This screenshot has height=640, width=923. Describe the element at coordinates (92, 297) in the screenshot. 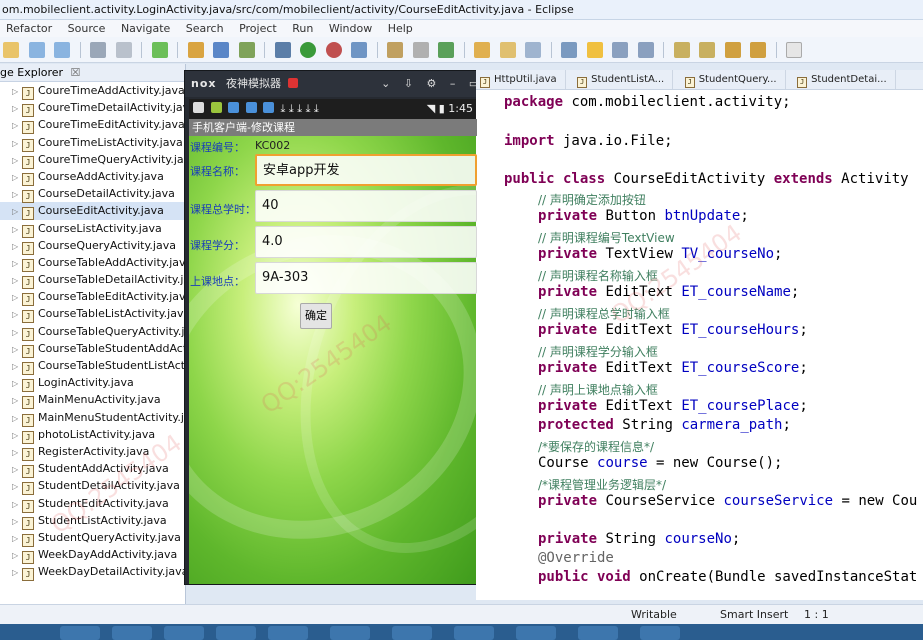

I see `file-item: ▷ J CourseTableEditActivity.java` at that location.